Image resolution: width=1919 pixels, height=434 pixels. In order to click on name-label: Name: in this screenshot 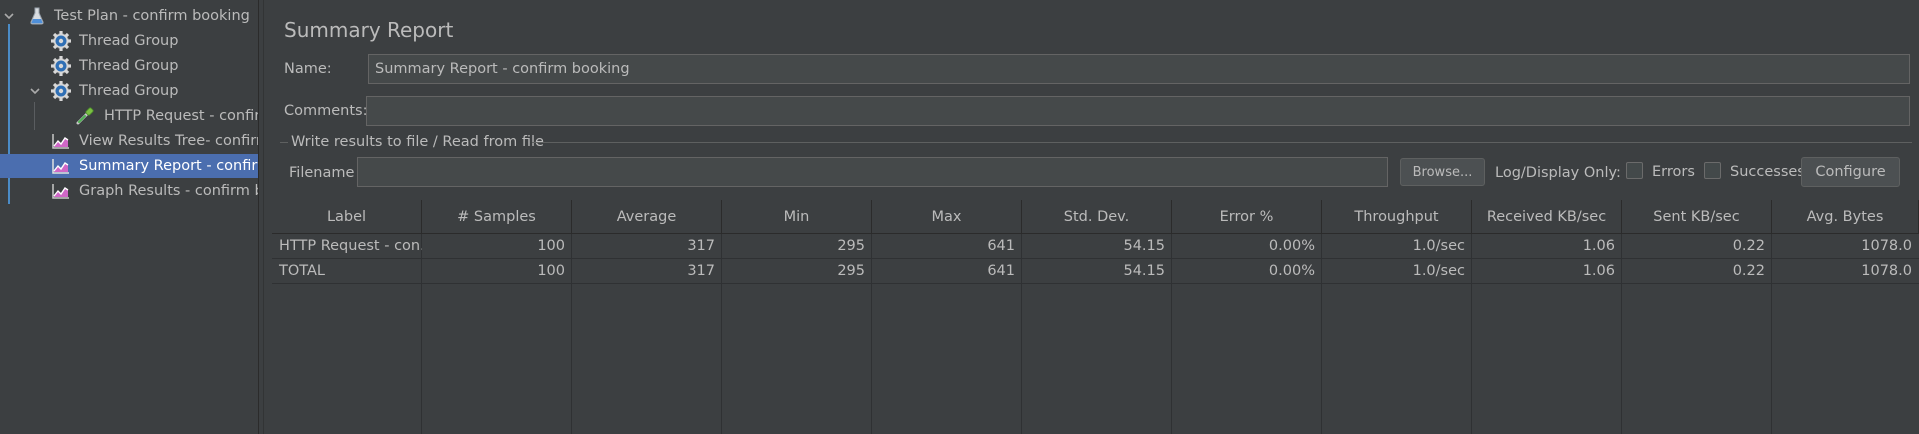, I will do `click(308, 69)`.